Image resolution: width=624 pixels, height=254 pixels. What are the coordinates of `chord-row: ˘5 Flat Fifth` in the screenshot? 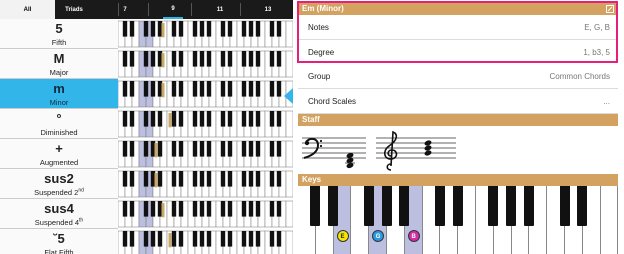 It's located at (59, 241).